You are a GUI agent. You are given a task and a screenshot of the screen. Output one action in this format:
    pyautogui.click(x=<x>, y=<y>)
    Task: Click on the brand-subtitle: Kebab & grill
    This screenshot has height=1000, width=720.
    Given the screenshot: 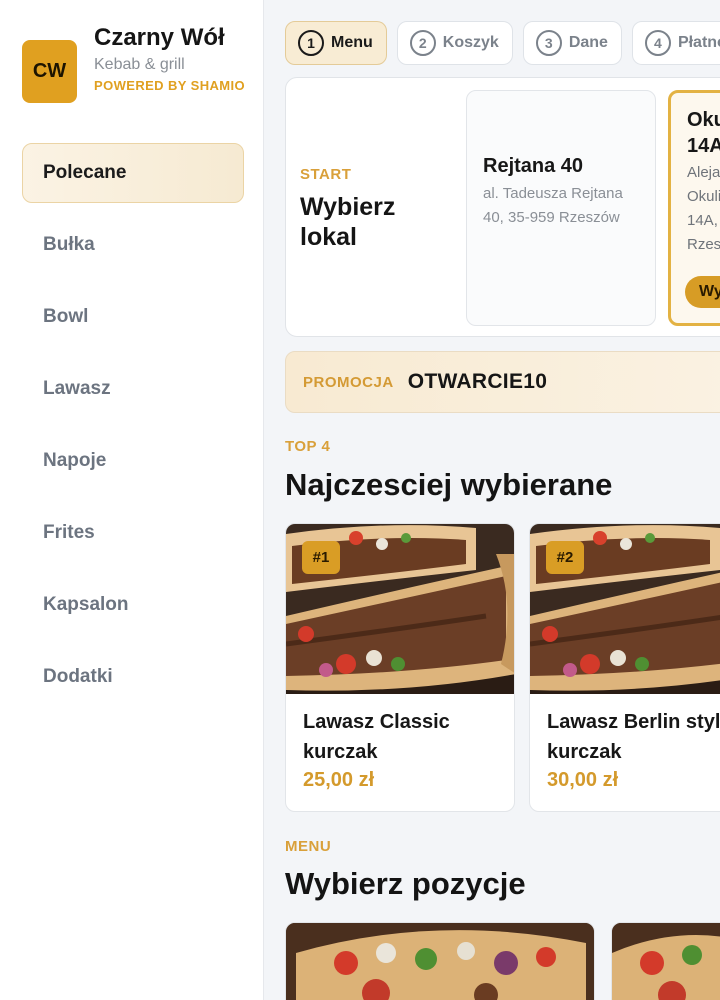 What is the action you would take?
    pyautogui.click(x=139, y=64)
    